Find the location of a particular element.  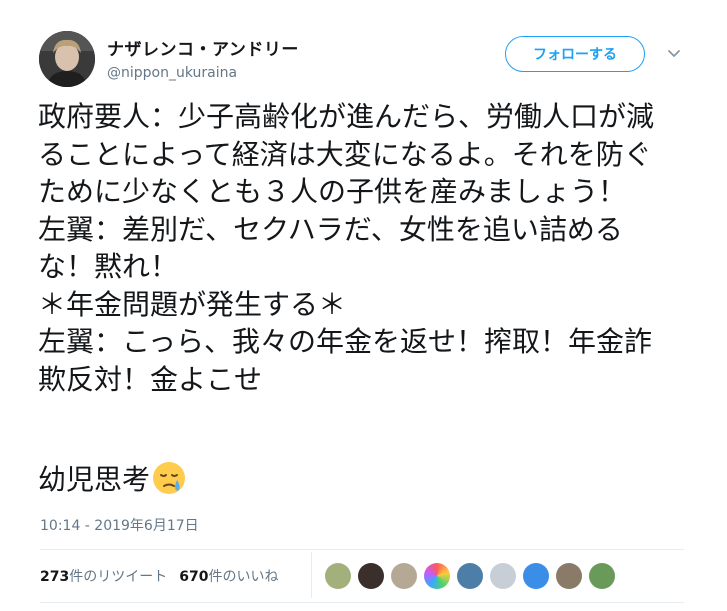

tweet-closing-text: 幼児思考 is located at coordinates (94, 479).